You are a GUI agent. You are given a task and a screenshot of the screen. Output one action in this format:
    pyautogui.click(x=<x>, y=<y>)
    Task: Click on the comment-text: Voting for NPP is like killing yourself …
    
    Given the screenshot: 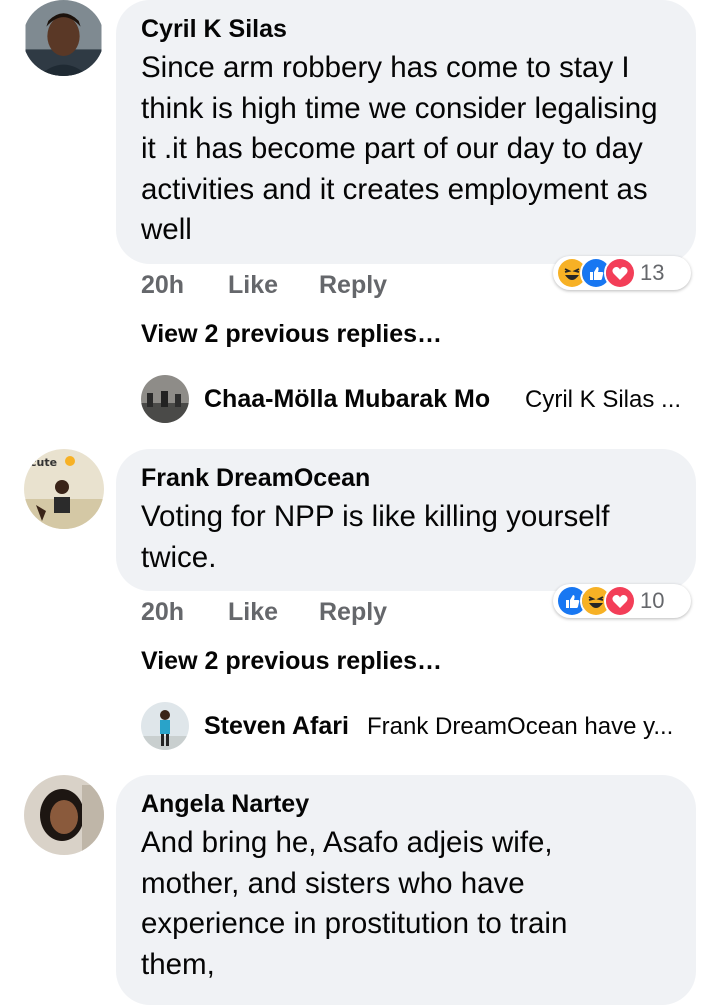 What is the action you would take?
    pyautogui.click(x=375, y=537)
    